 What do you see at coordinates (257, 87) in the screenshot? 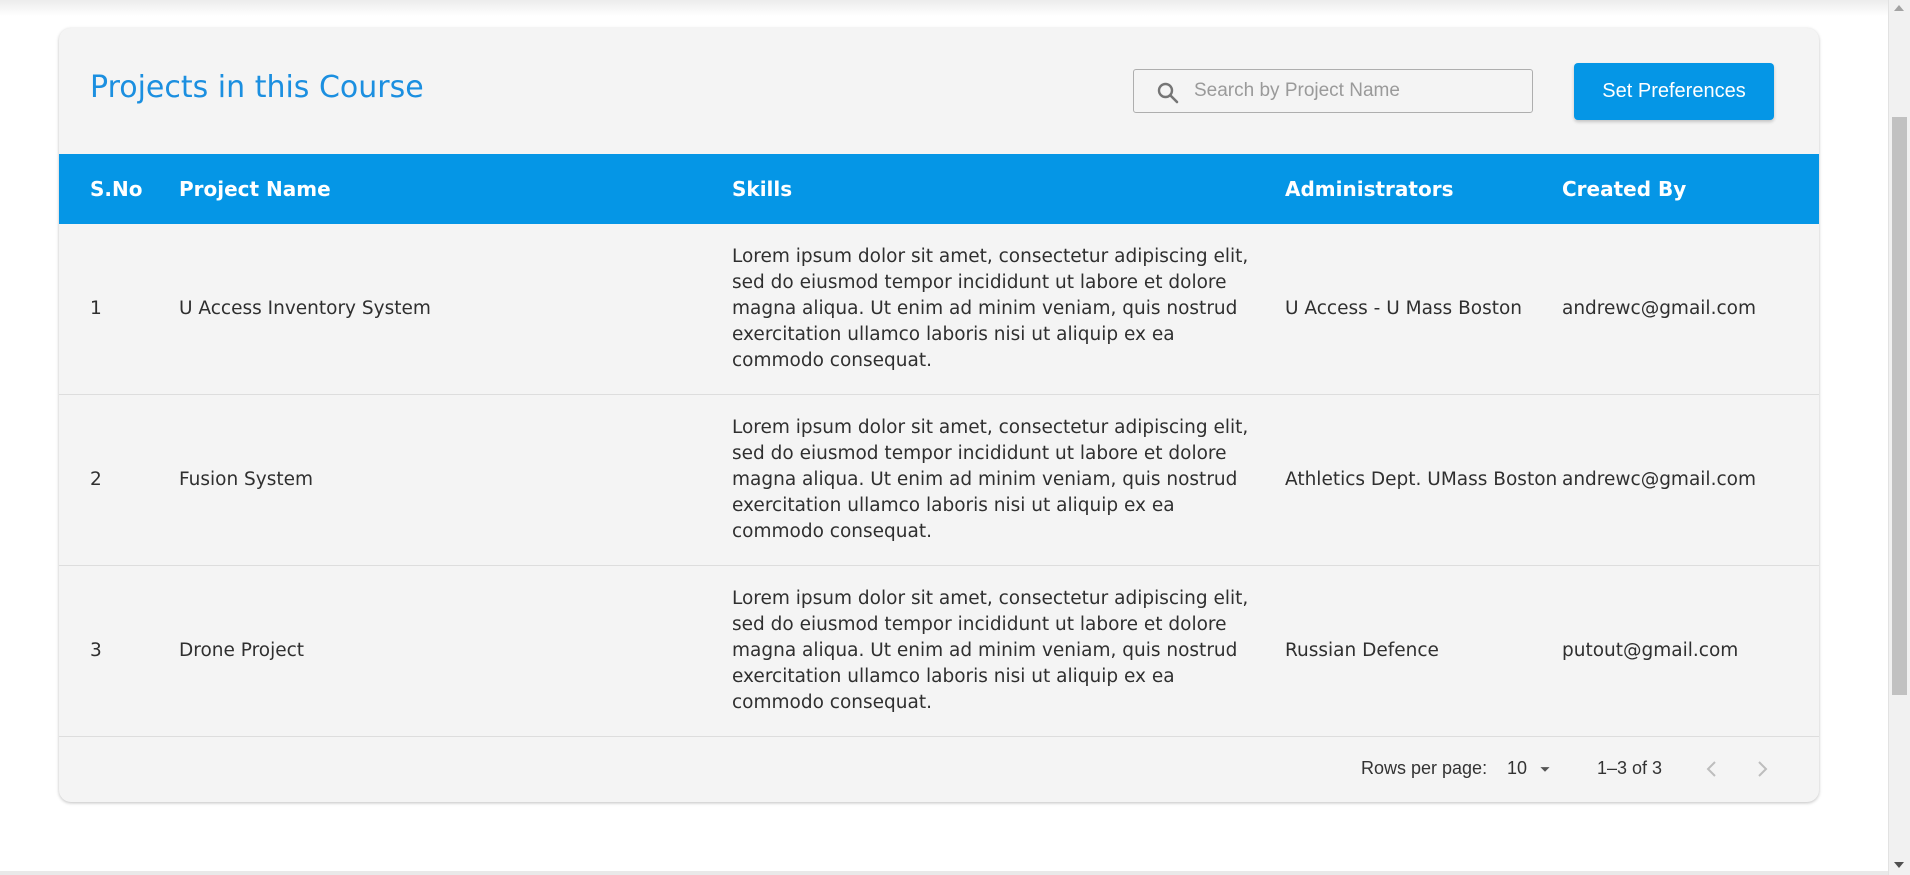
I see `page-title: Projects in this Course` at bounding box center [257, 87].